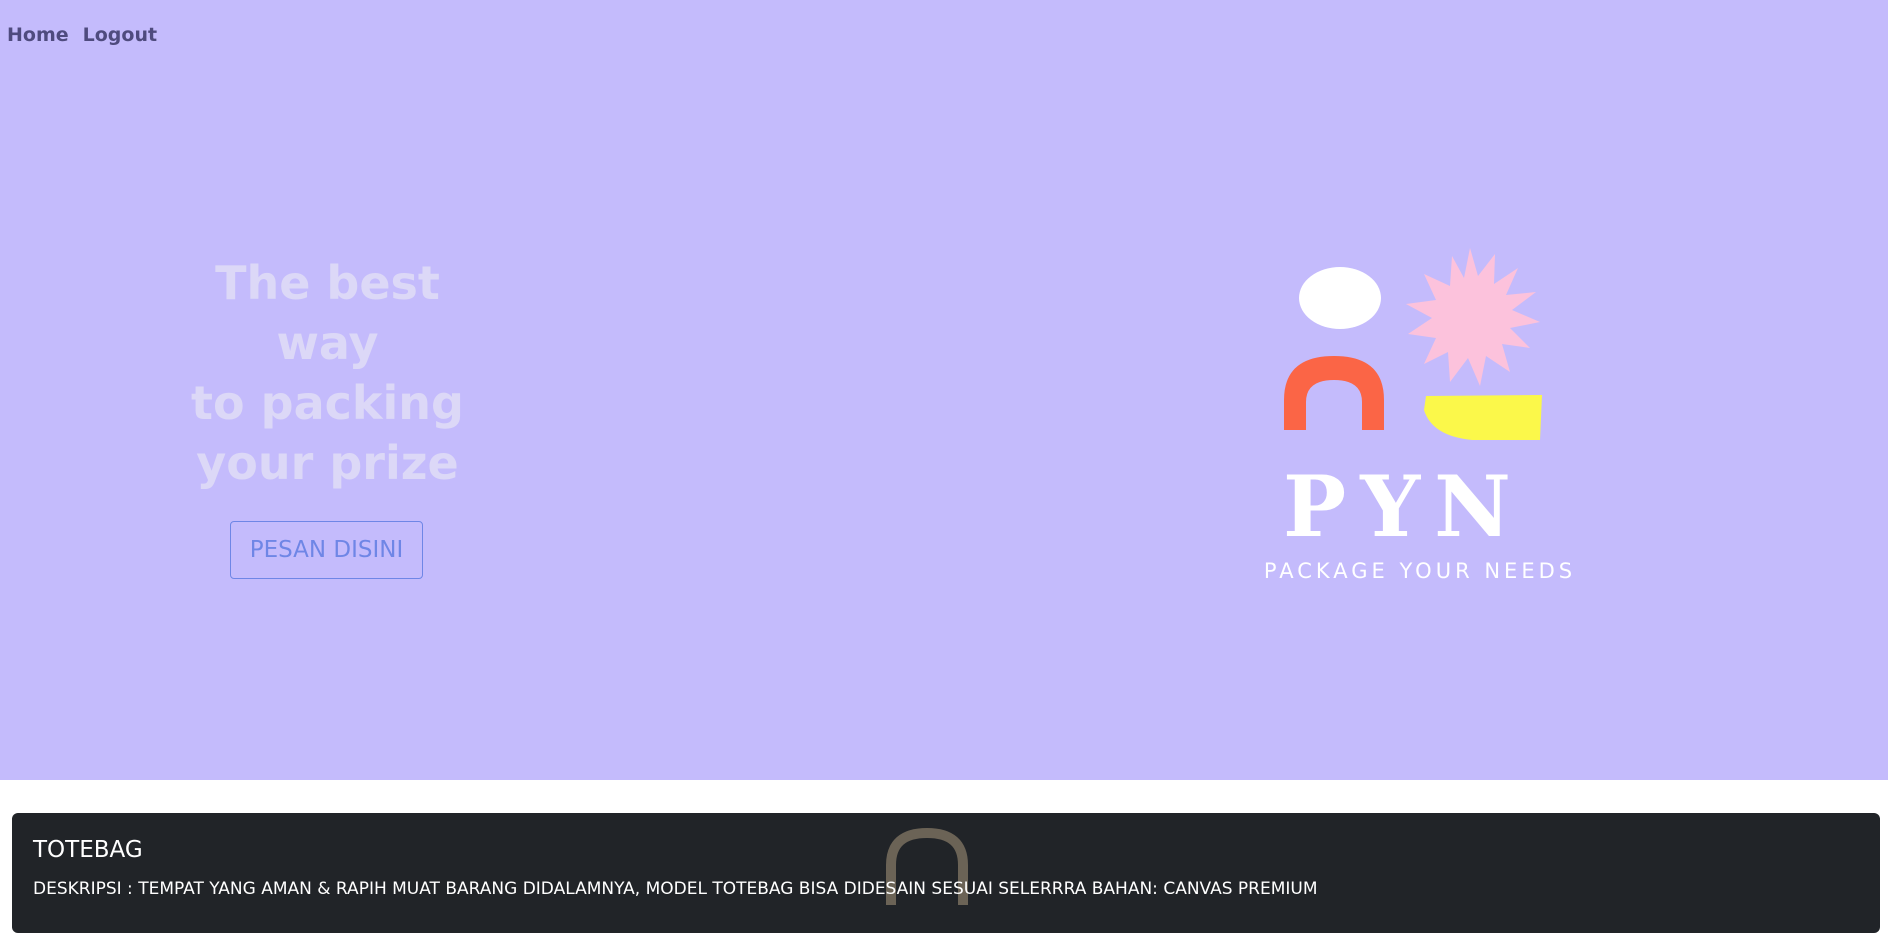 The height and width of the screenshot is (933, 1888). I want to click on nav-home-link: Home, so click(38, 35).